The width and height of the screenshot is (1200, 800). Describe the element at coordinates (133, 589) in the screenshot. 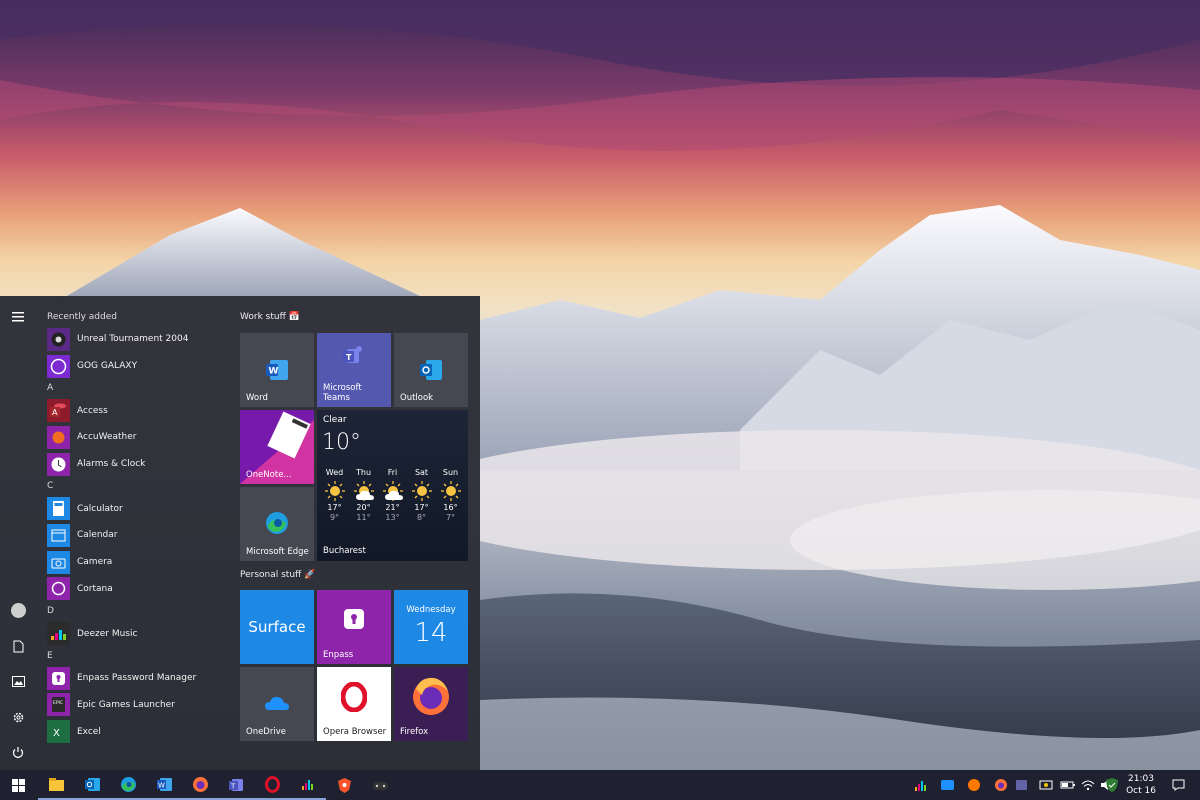

I see `app-list-item: Cortana` at that location.